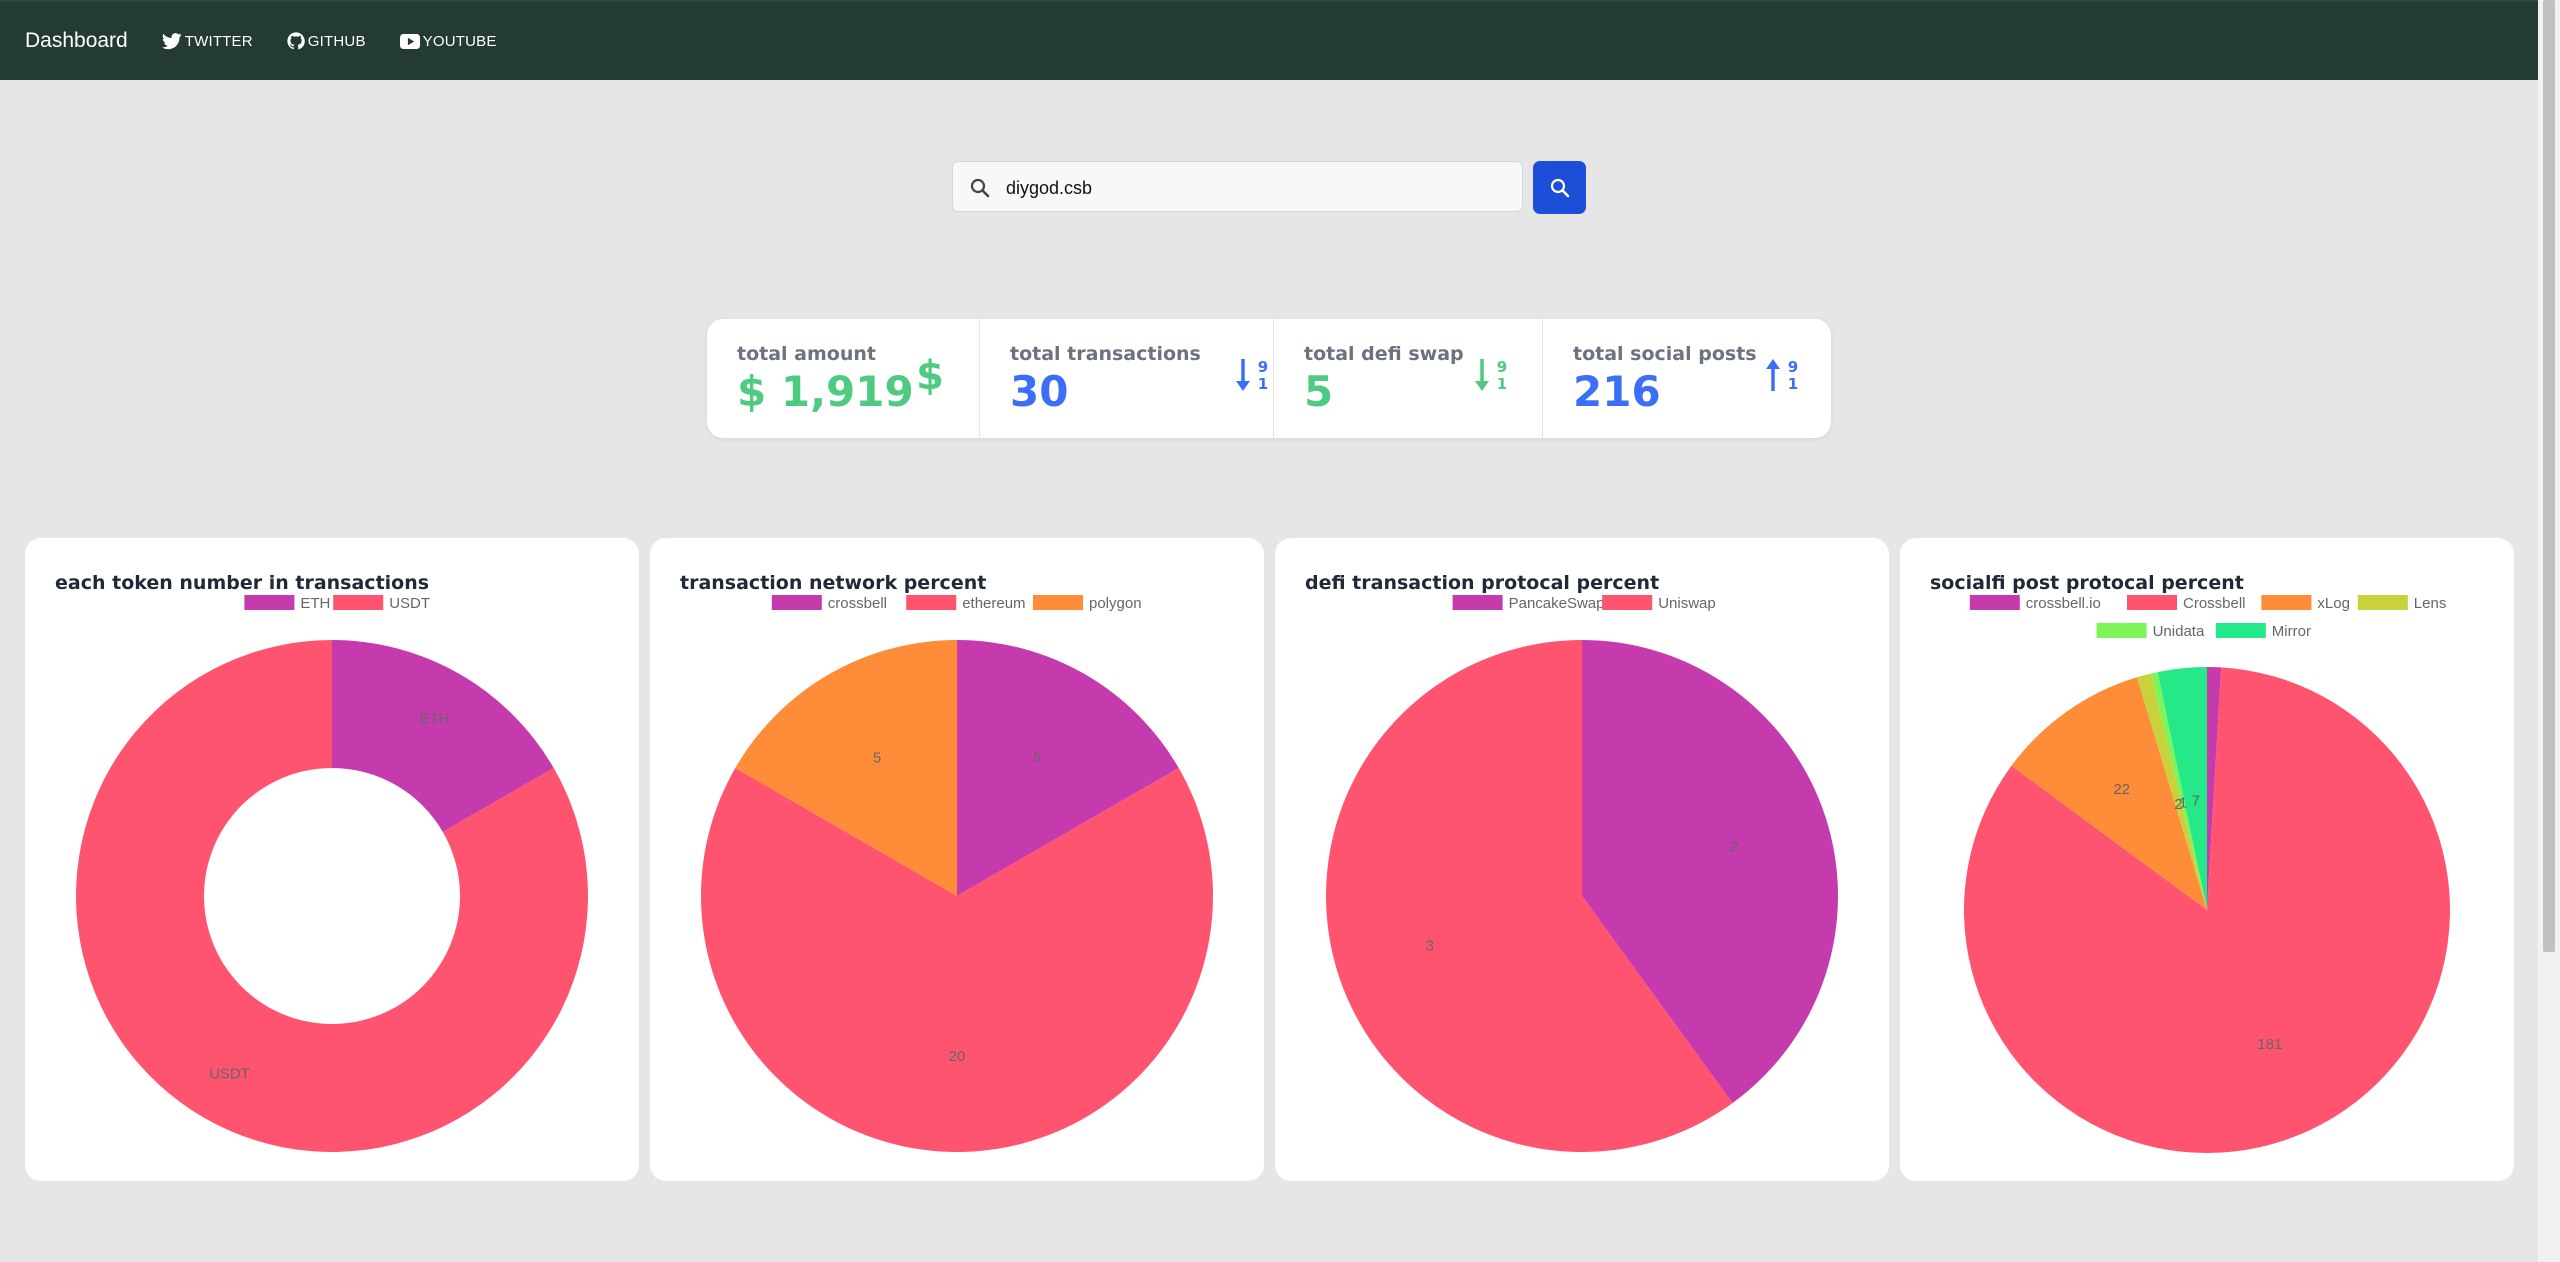 This screenshot has width=2560, height=1262. I want to click on legend-label: PancakeSwap, so click(1557, 603).